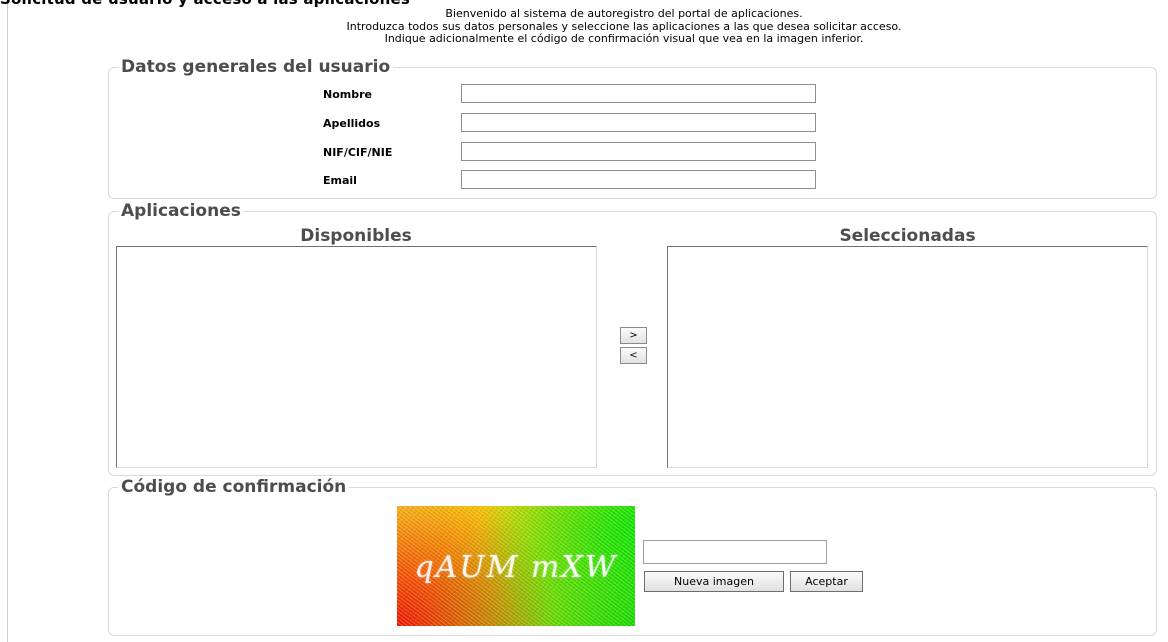 Image resolution: width=1168 pixels, height=642 pixels. I want to click on applications-legend: Aplicaciones, so click(181, 211).